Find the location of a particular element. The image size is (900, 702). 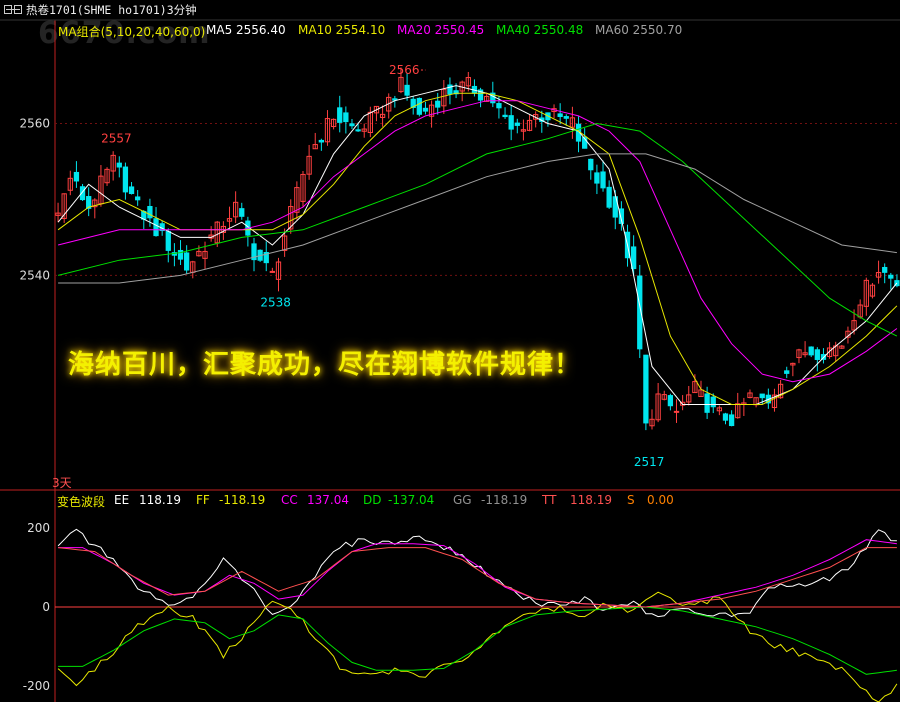

indicator-line-dd is located at coordinates (477, 640).